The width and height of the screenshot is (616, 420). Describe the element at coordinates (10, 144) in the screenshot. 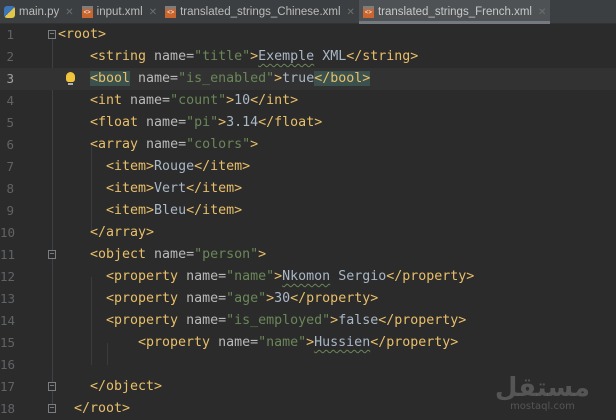

I see `line-number: 6` at that location.